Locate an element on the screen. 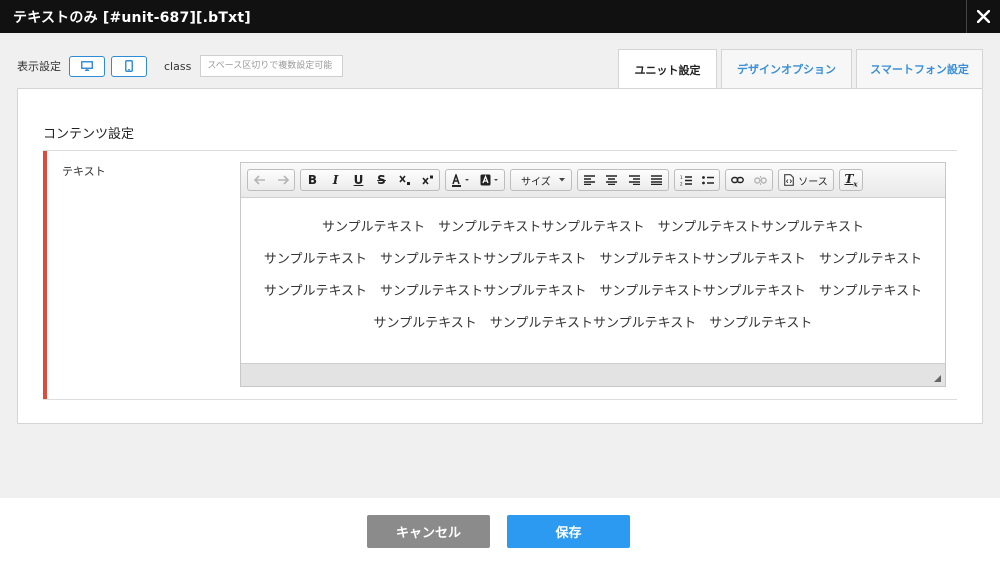 The width and height of the screenshot is (1000, 564). superscript-button is located at coordinates (427, 180).